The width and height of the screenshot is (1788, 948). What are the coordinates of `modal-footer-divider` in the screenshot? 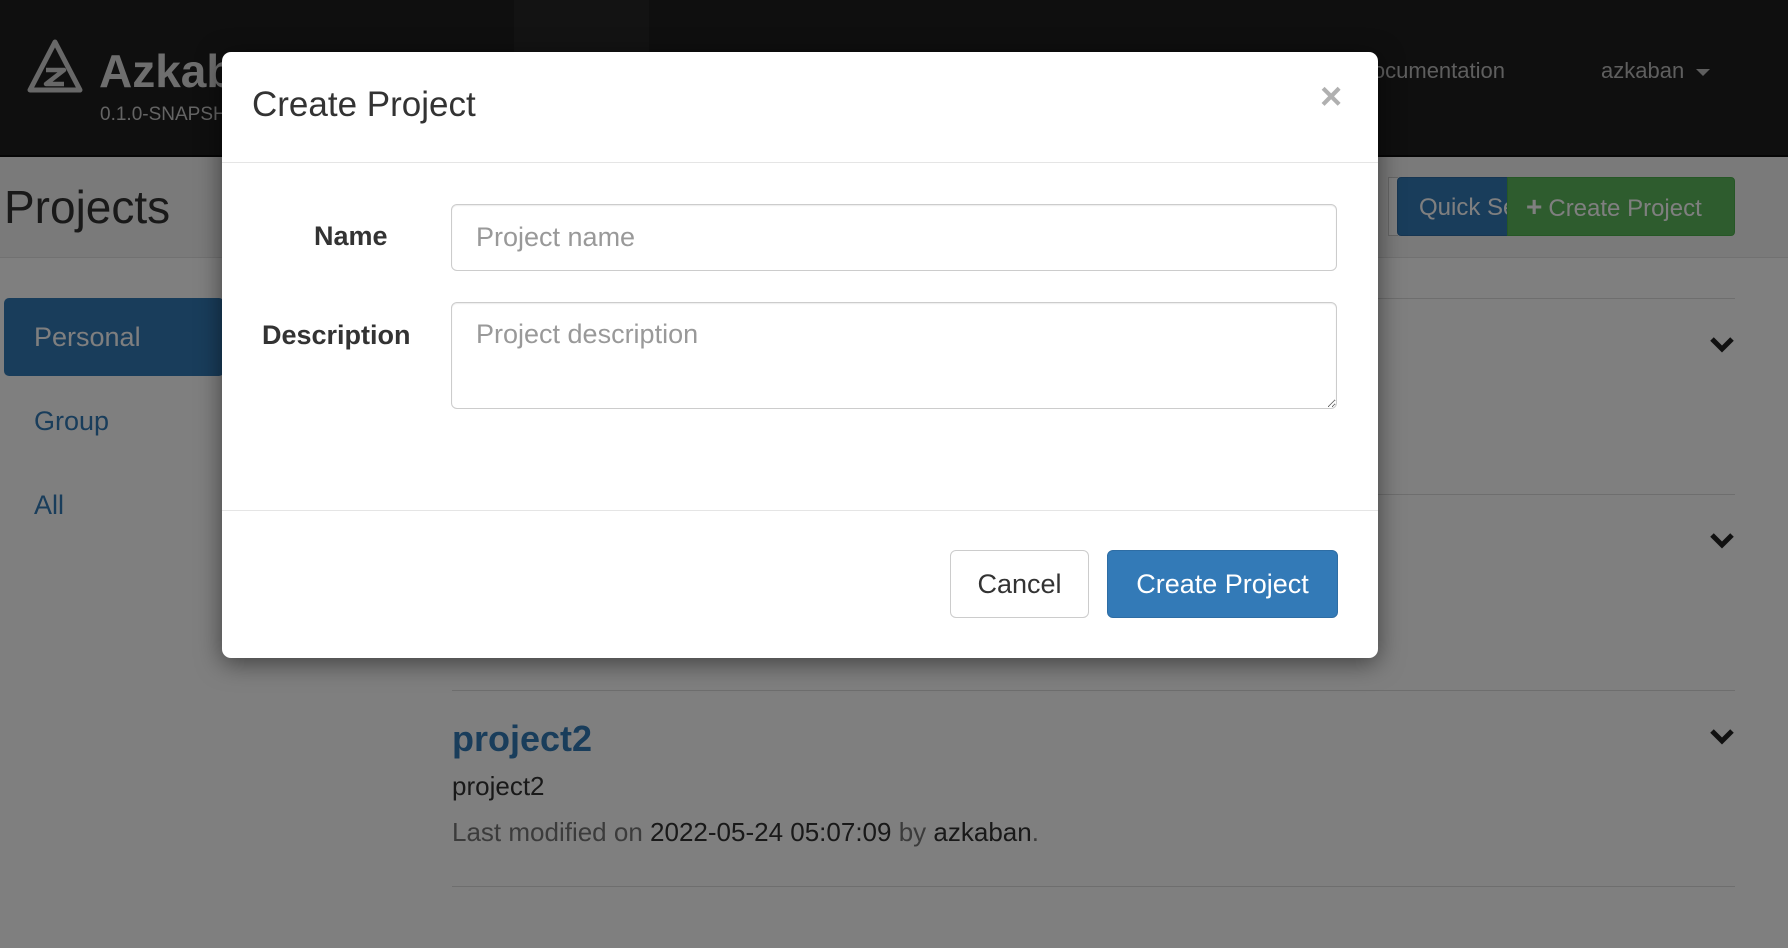 It's located at (800, 510).